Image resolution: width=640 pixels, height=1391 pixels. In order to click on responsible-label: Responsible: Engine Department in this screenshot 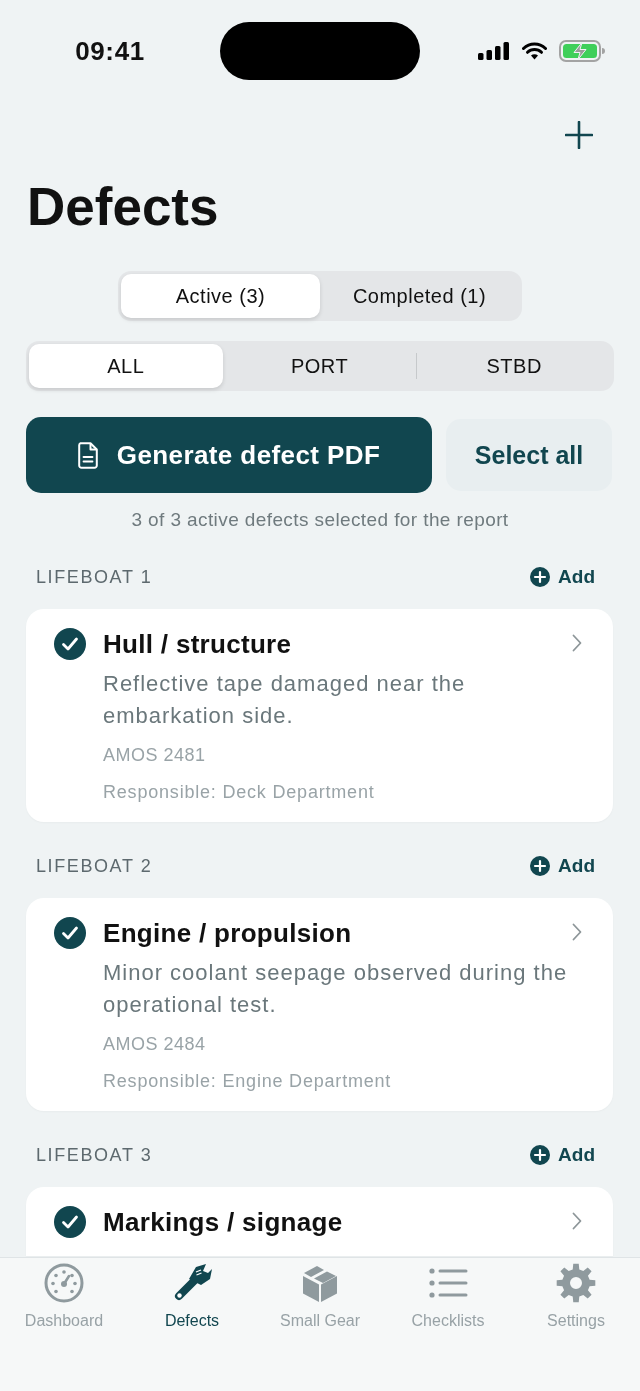, I will do `click(248, 1081)`.